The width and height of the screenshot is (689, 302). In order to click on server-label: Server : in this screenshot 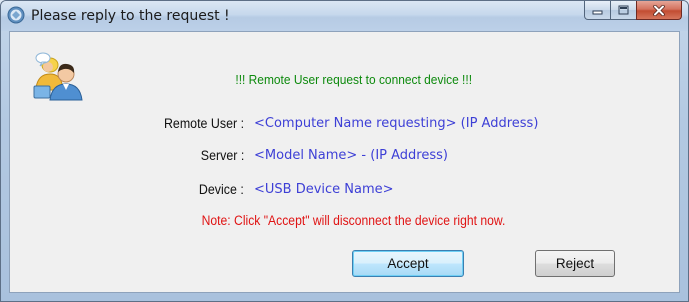, I will do `click(222, 155)`.